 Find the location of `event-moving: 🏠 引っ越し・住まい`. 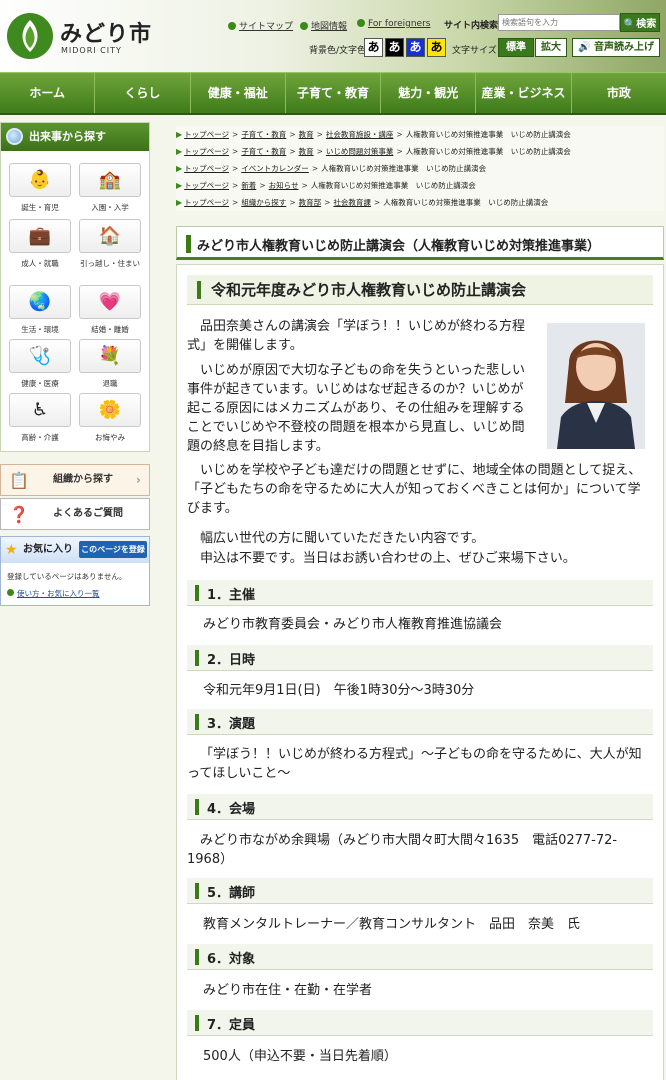

event-moving: 🏠 引っ越し・住まい is located at coordinates (110, 244).